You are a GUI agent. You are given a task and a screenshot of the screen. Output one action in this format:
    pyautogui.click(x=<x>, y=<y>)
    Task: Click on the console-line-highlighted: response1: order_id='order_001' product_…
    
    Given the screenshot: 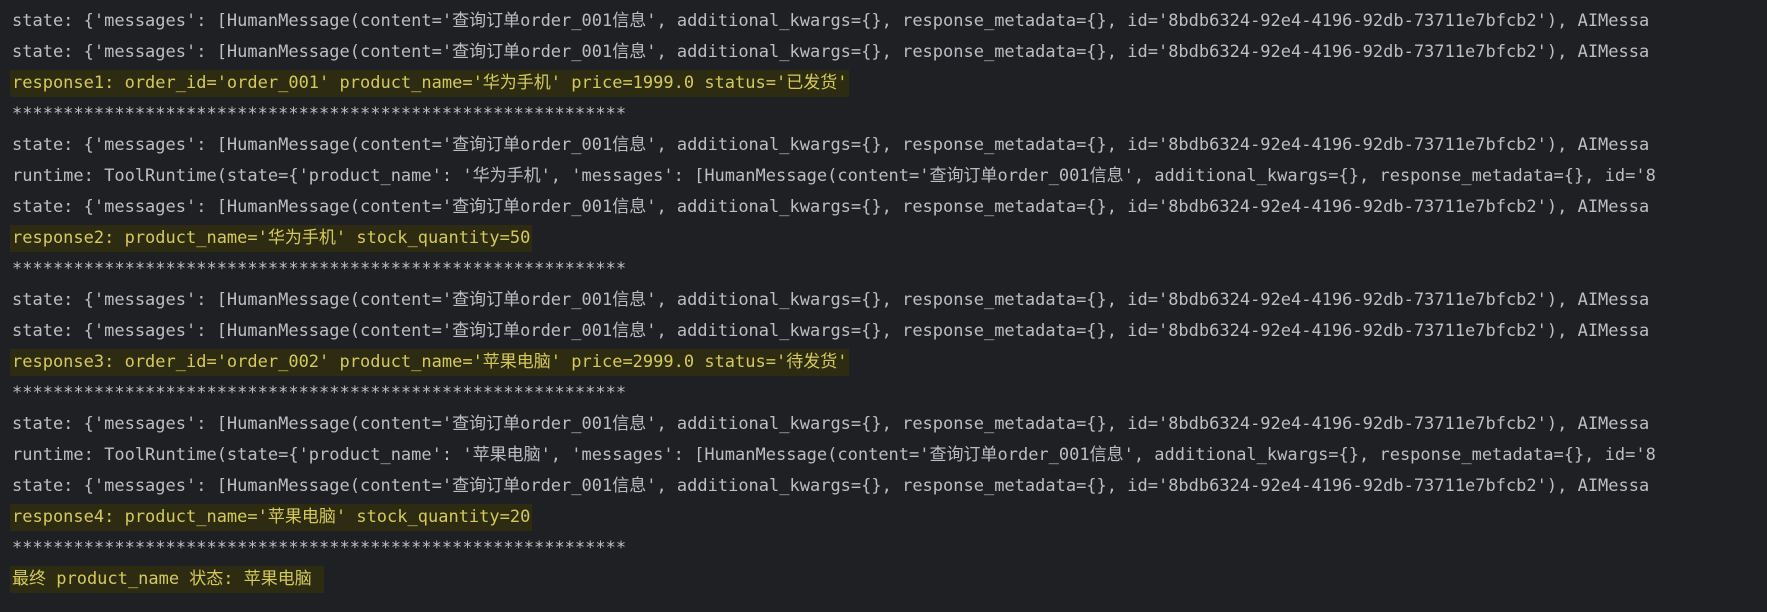 What is the action you would take?
    pyautogui.click(x=883, y=83)
    